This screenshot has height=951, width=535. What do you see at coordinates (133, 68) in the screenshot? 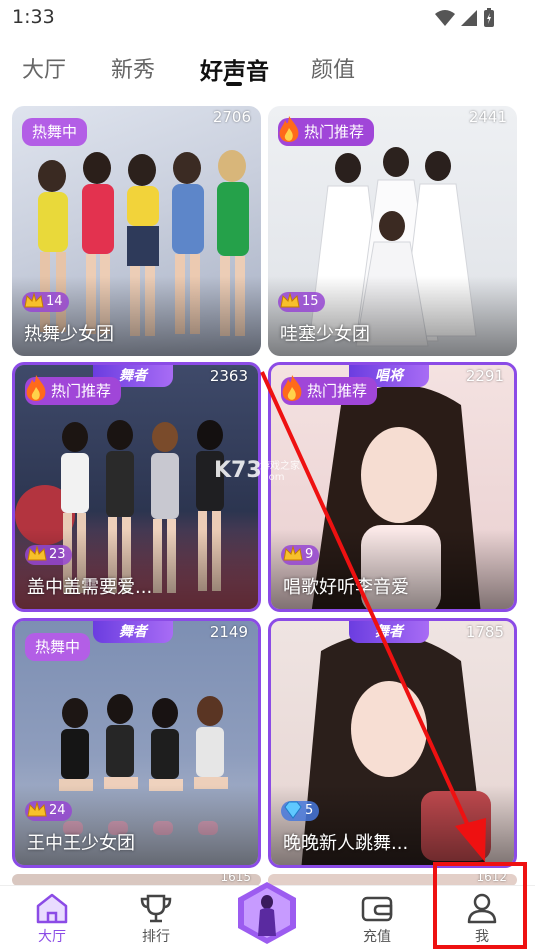
I see `tab-newcomer: 新秀` at bounding box center [133, 68].